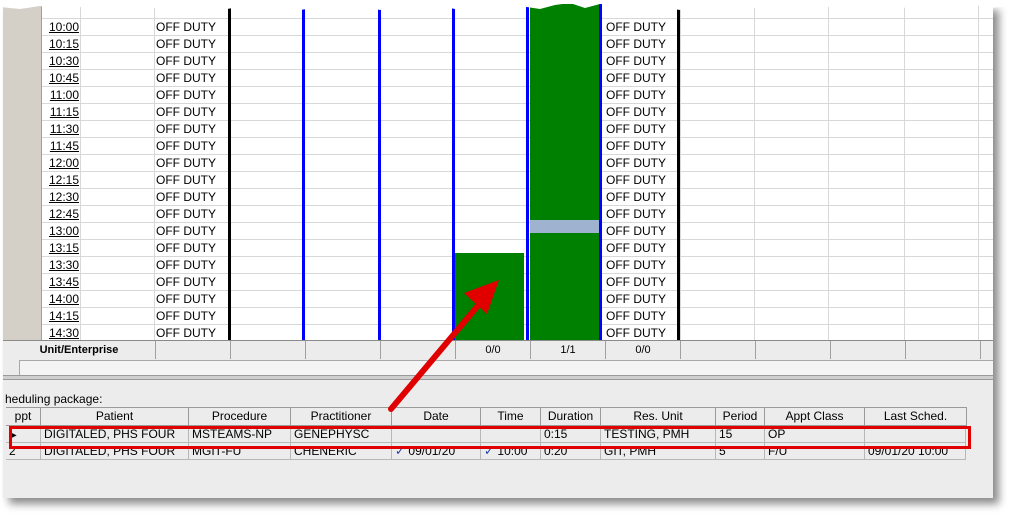  What do you see at coordinates (62, 282) in the screenshot?
I see `time-slot-label: 13:45` at bounding box center [62, 282].